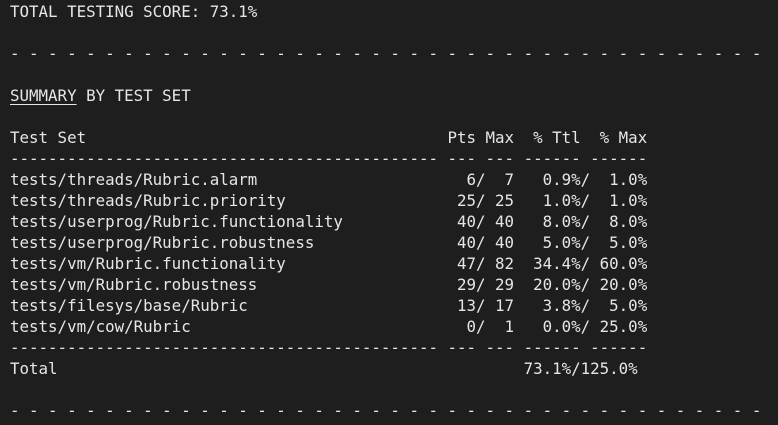 The image size is (778, 425). I want to click on summary-heading-underlined: SUMMARY, so click(43, 95).